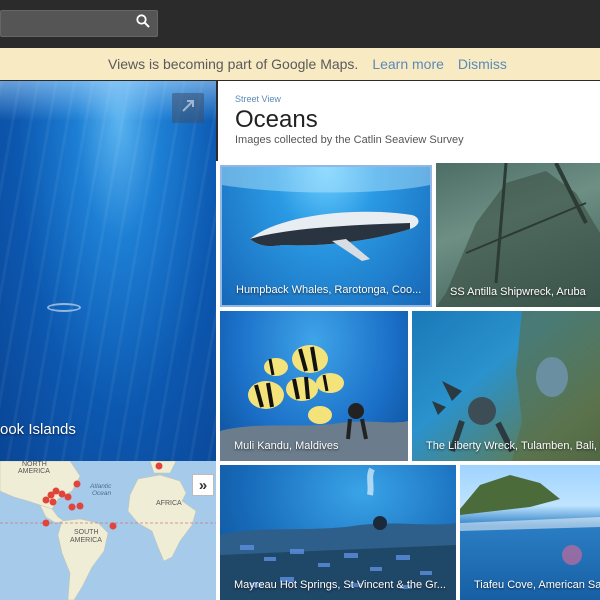  I want to click on map-label-south-america: SOUTH, so click(86, 532).